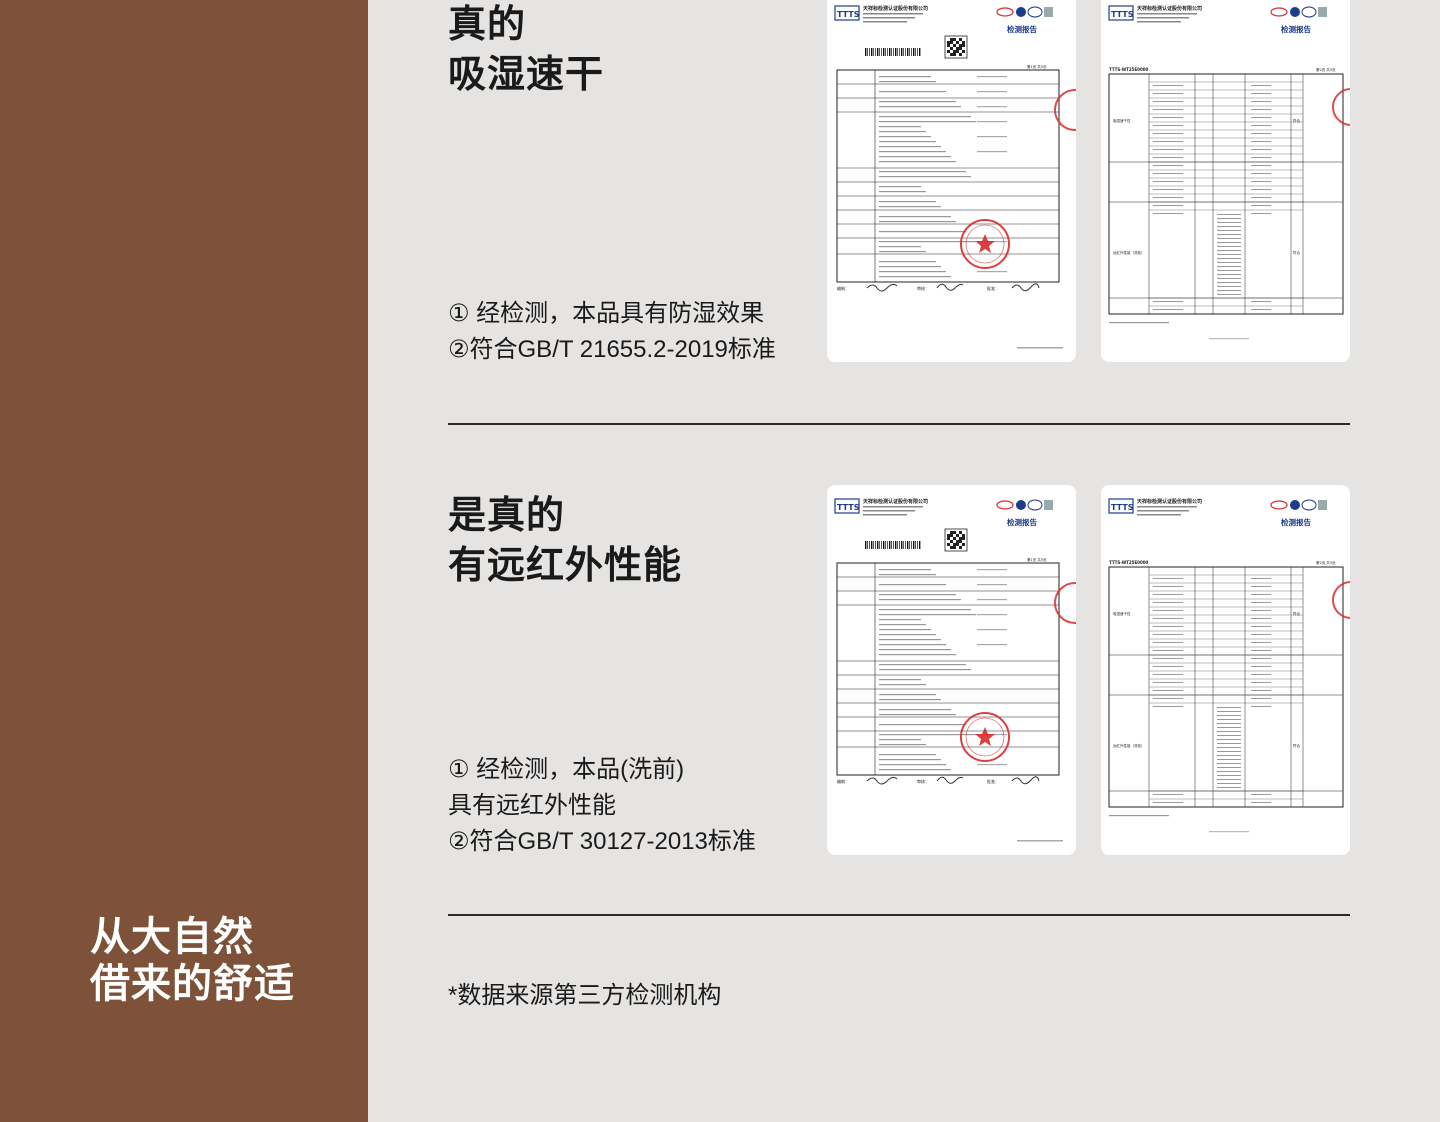  What do you see at coordinates (882, 287) in the screenshot?
I see `signature-1-icon` at bounding box center [882, 287].